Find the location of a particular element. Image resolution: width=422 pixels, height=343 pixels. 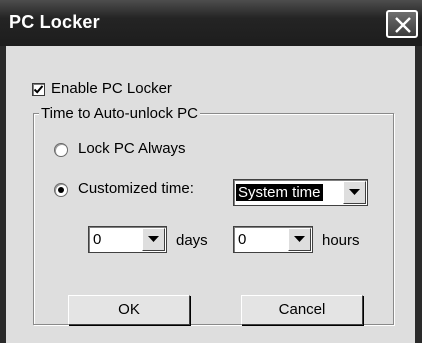

radio-selected-dot is located at coordinates (61, 190).